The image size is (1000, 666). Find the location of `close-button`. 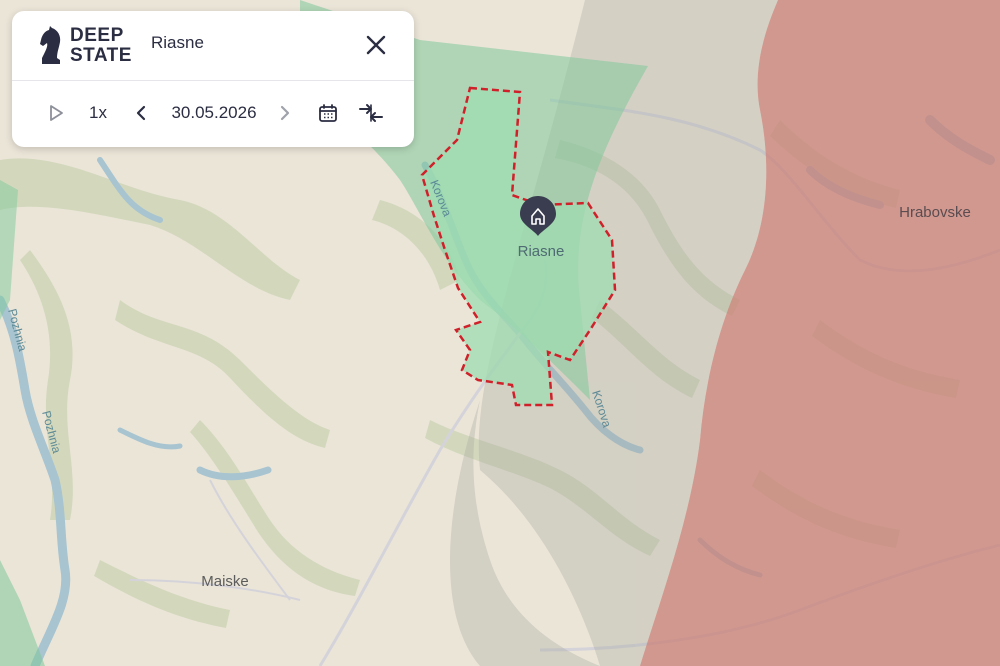

close-button is located at coordinates (376, 45).